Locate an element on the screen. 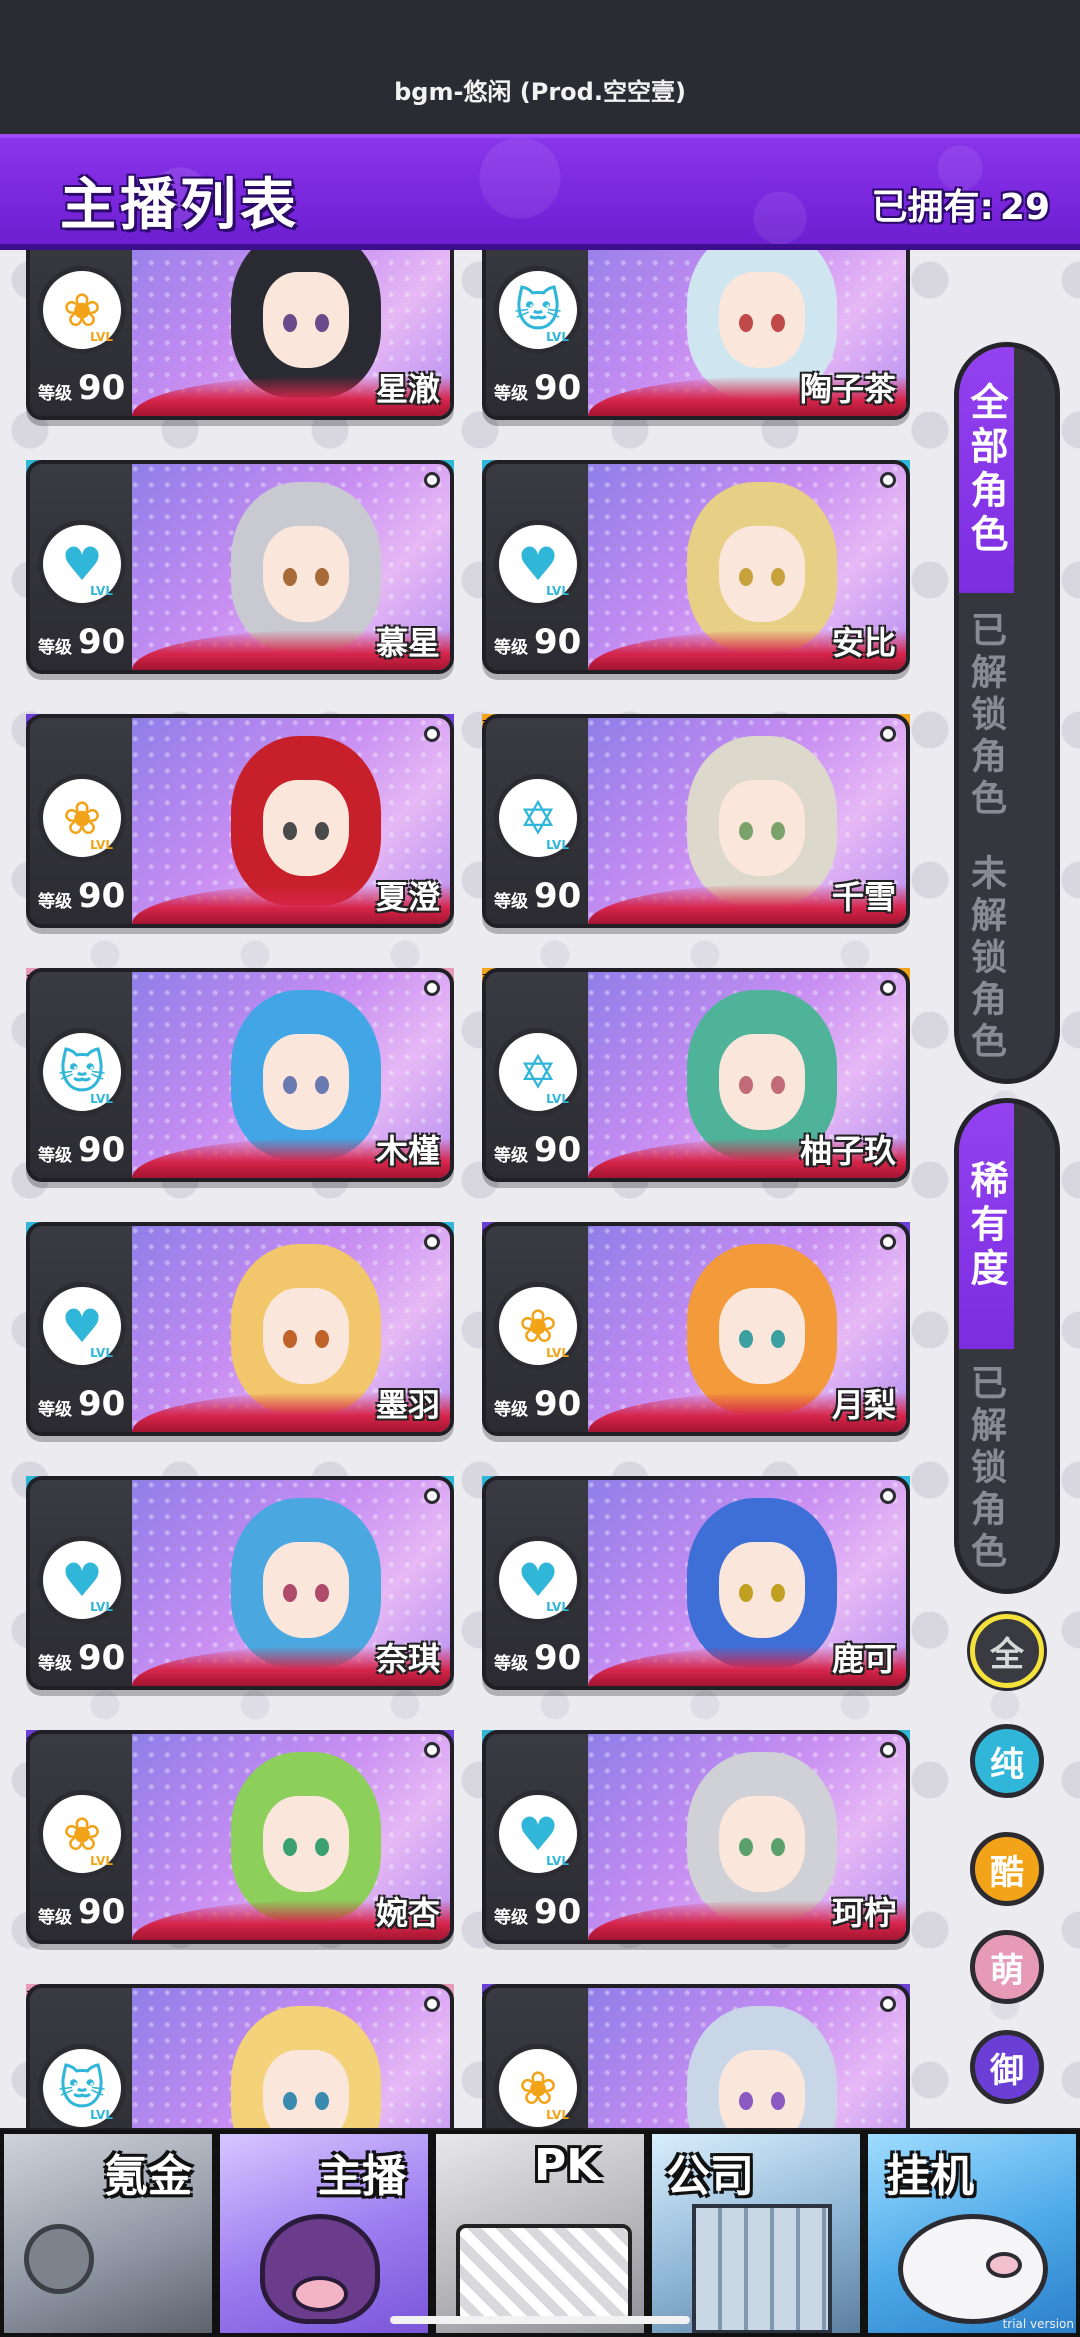  nav-company-label: 公司 is located at coordinates (710, 2176).